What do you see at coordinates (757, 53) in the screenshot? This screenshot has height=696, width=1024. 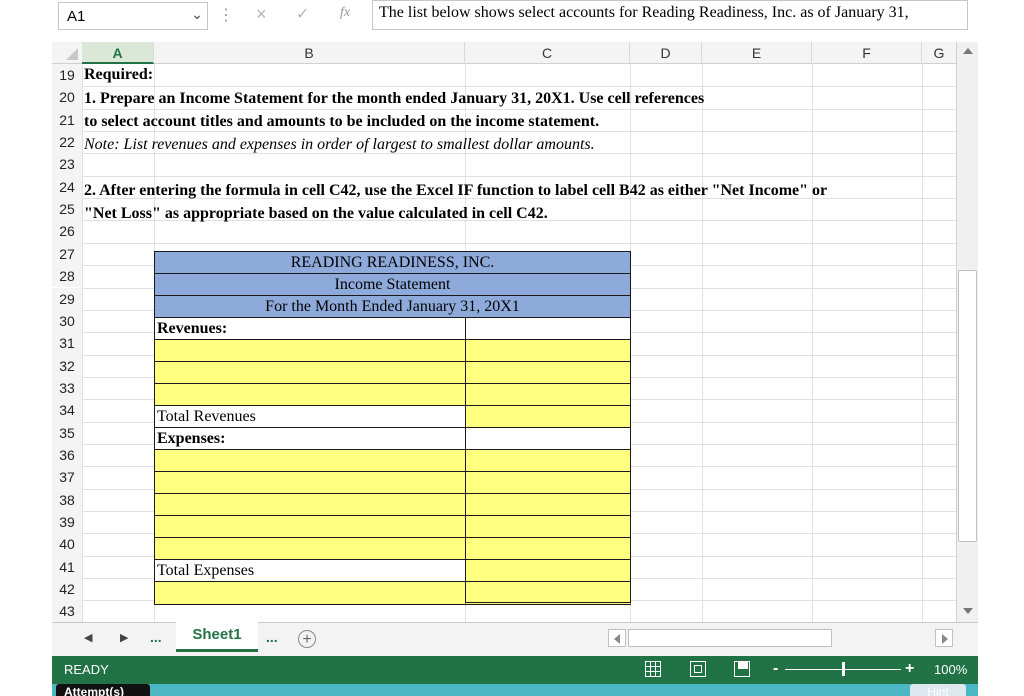 I see `column-header-e: E` at bounding box center [757, 53].